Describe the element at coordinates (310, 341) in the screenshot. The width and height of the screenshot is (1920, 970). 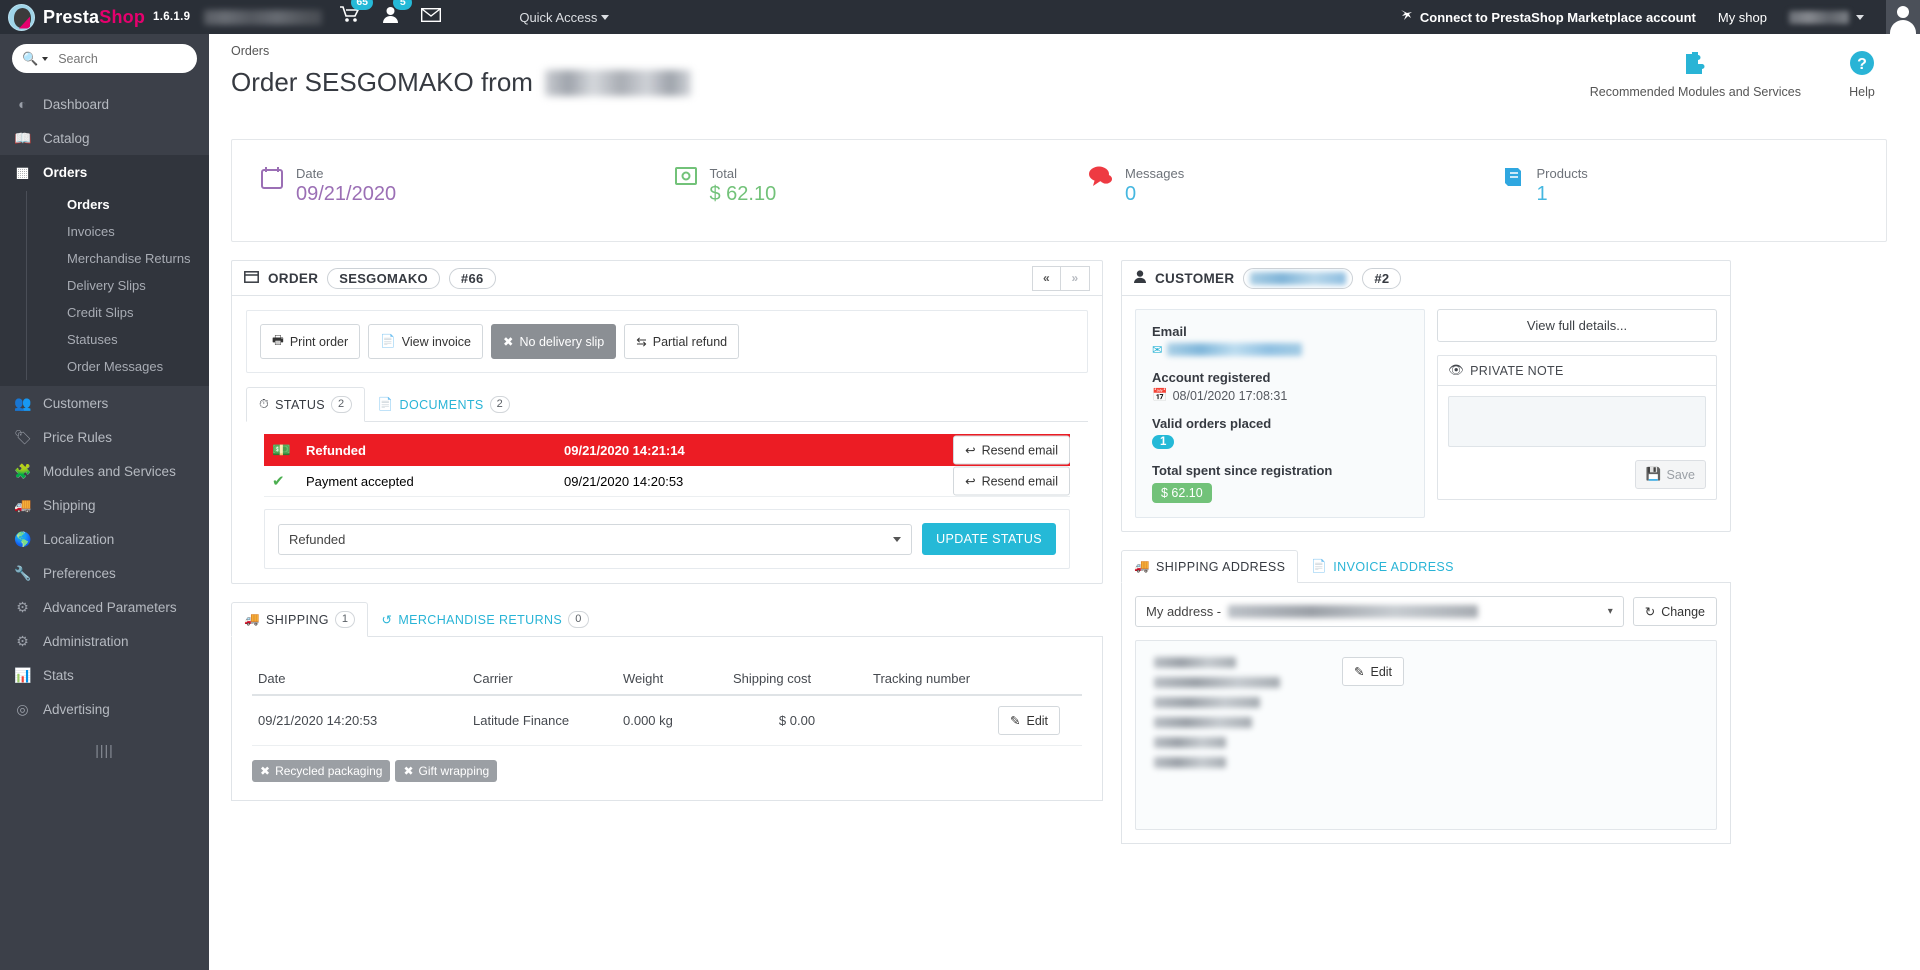
I see `print-order-button: 🖶 Print order` at that location.